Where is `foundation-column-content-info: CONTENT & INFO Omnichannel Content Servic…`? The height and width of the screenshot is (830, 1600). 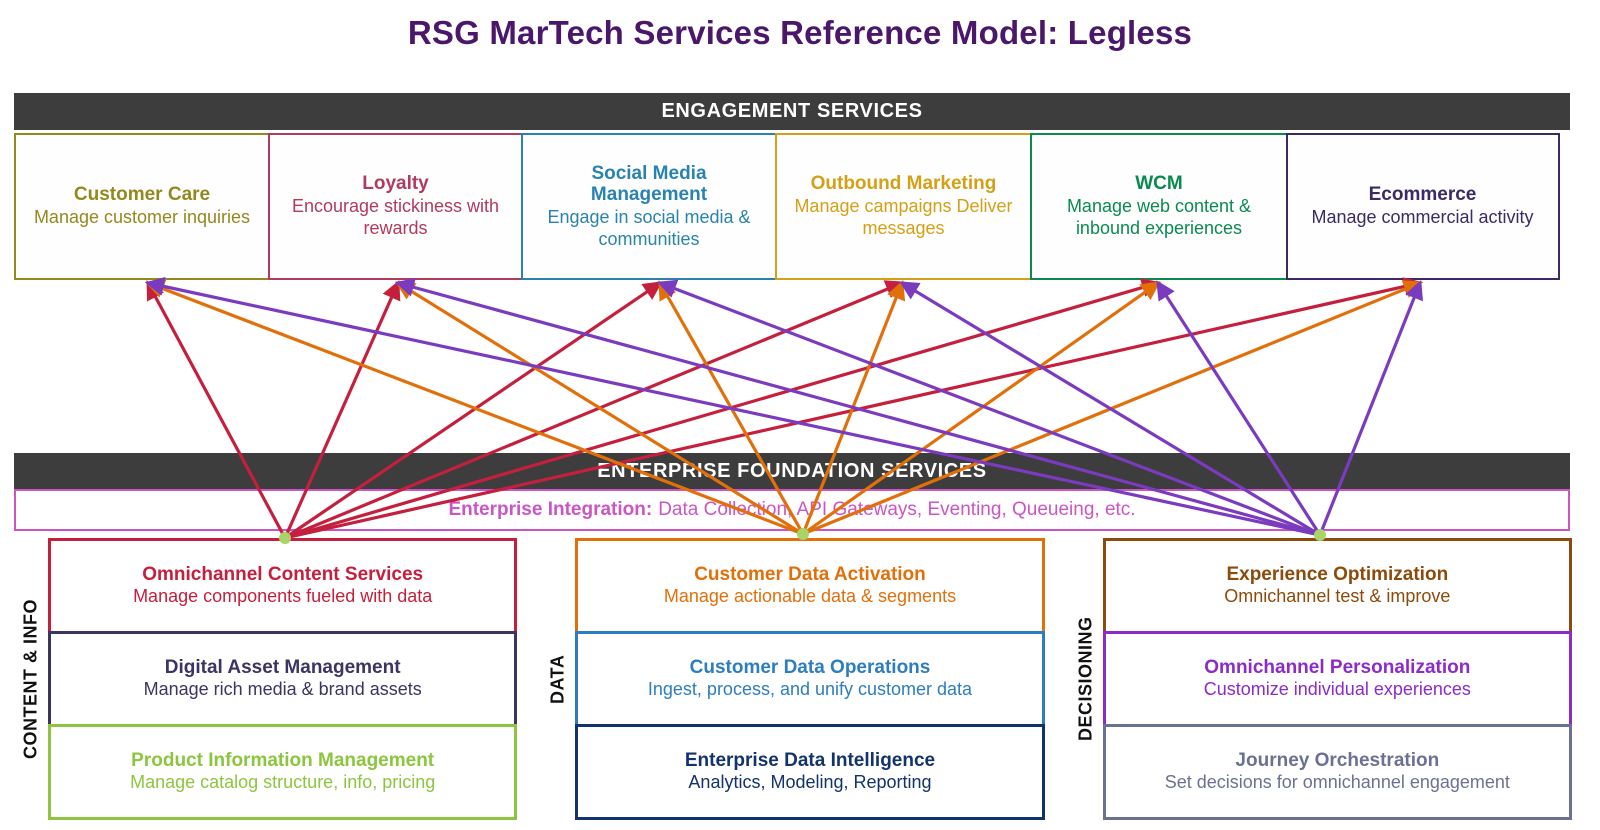
foundation-column-content-info: CONTENT & INFO Omnichannel Content Servic… is located at coordinates (266, 679).